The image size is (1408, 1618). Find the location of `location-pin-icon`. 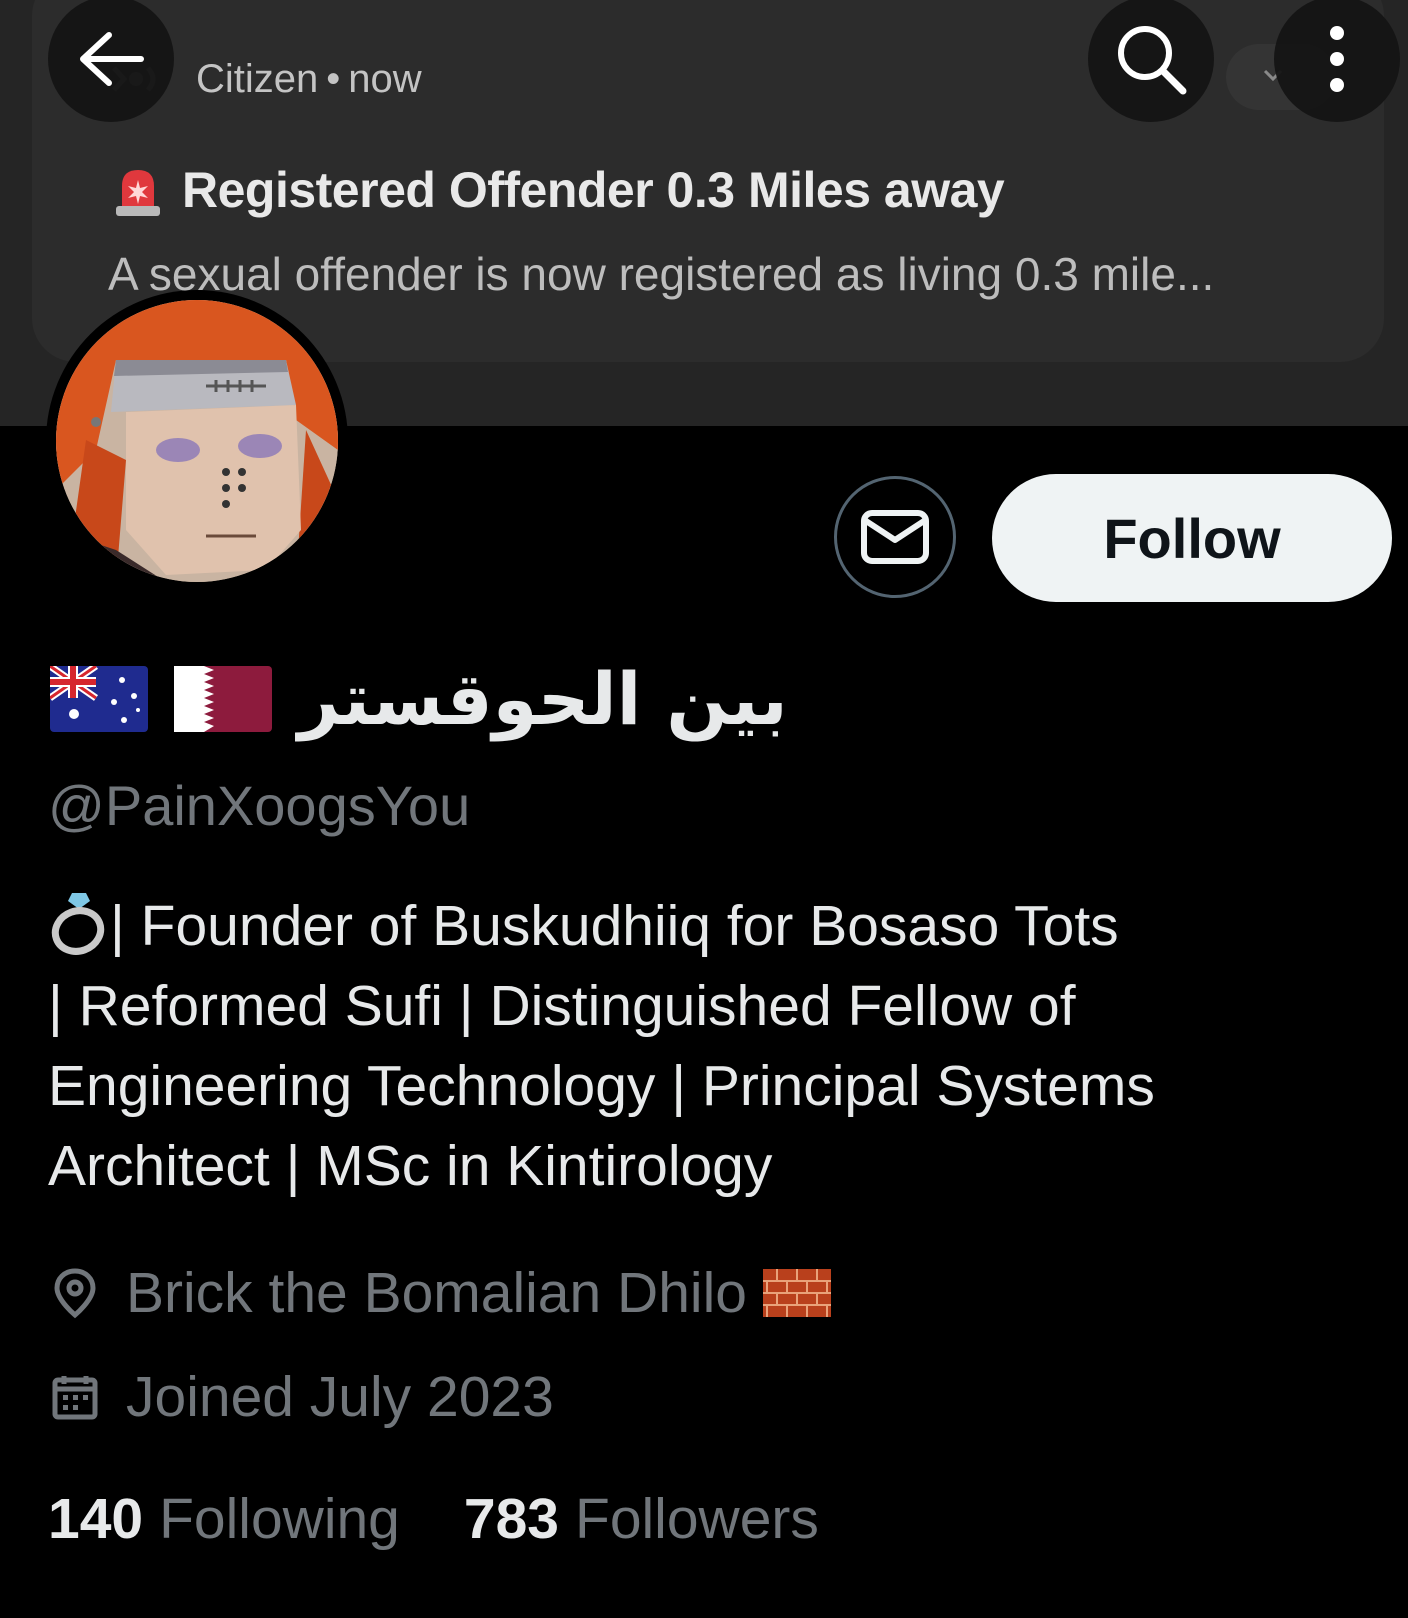

location-pin-icon is located at coordinates (75, 1293).